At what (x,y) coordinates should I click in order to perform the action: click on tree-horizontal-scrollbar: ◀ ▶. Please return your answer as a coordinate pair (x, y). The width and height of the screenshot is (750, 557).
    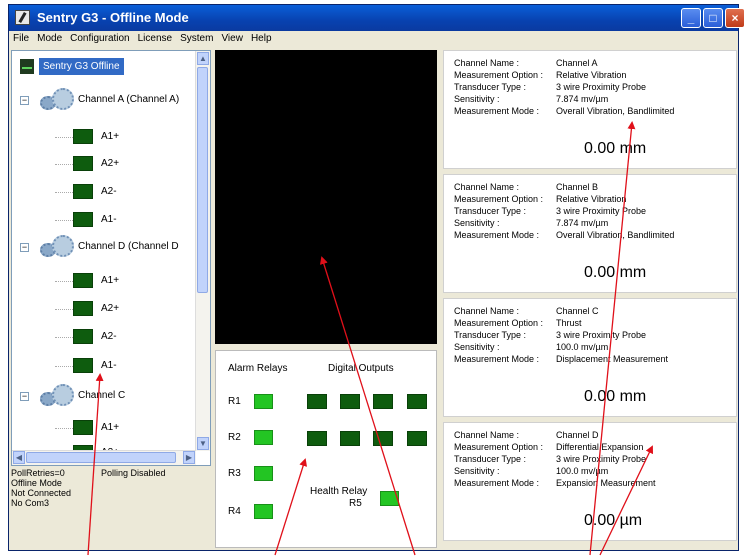
    Looking at the image, I should click on (104, 457).